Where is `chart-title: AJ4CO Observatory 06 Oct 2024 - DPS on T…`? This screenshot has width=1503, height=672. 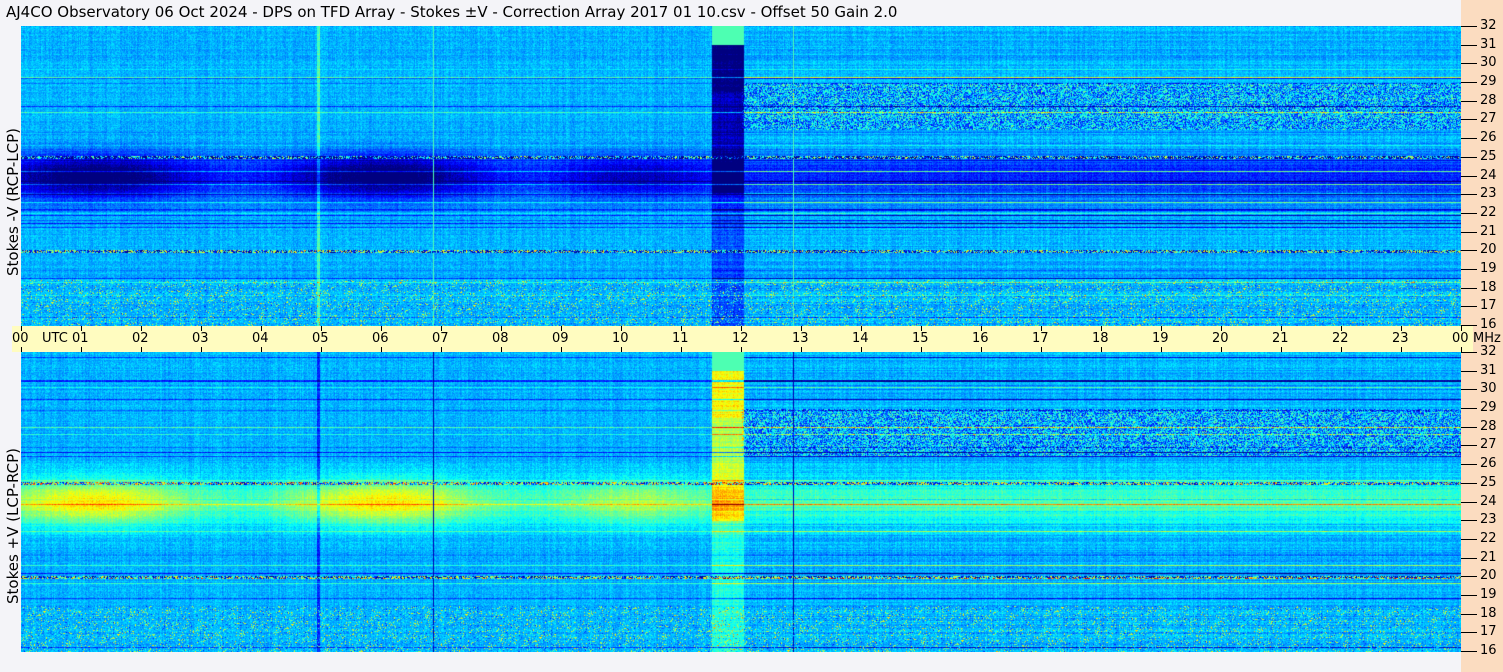 chart-title: AJ4CO Observatory 06 Oct 2024 - DPS on T… is located at coordinates (452, 12).